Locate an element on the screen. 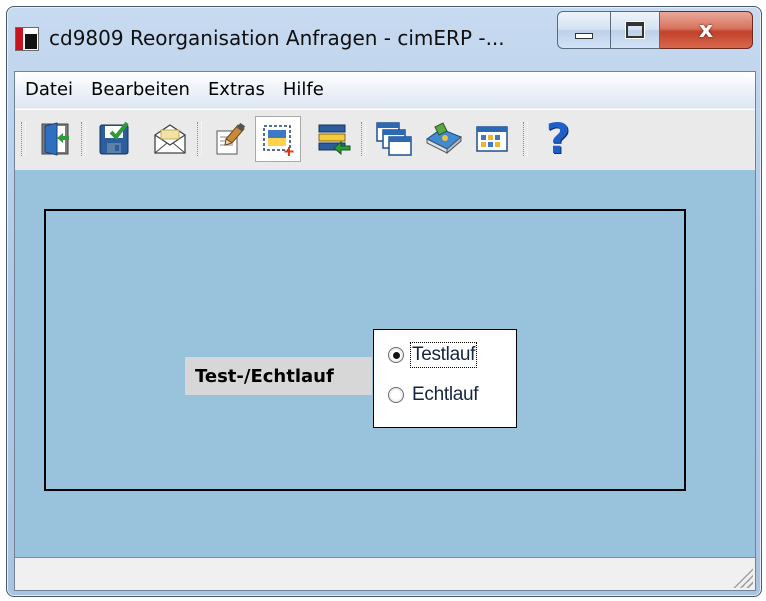 The image size is (766, 601). app-logo-icon is located at coordinates (27, 39).